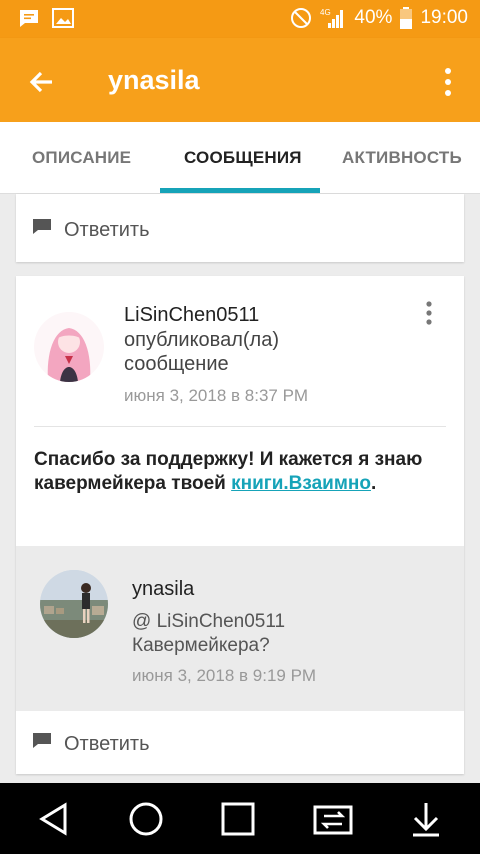 This screenshot has width=480, height=854. Describe the element at coordinates (42, 82) in the screenshot. I see `back-arrow-icon` at that location.